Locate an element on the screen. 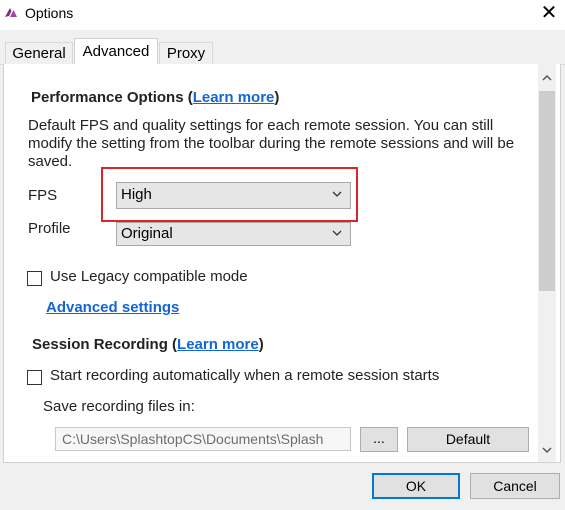 The image size is (565, 510). title-bar: Options ✕ is located at coordinates (282, 15).